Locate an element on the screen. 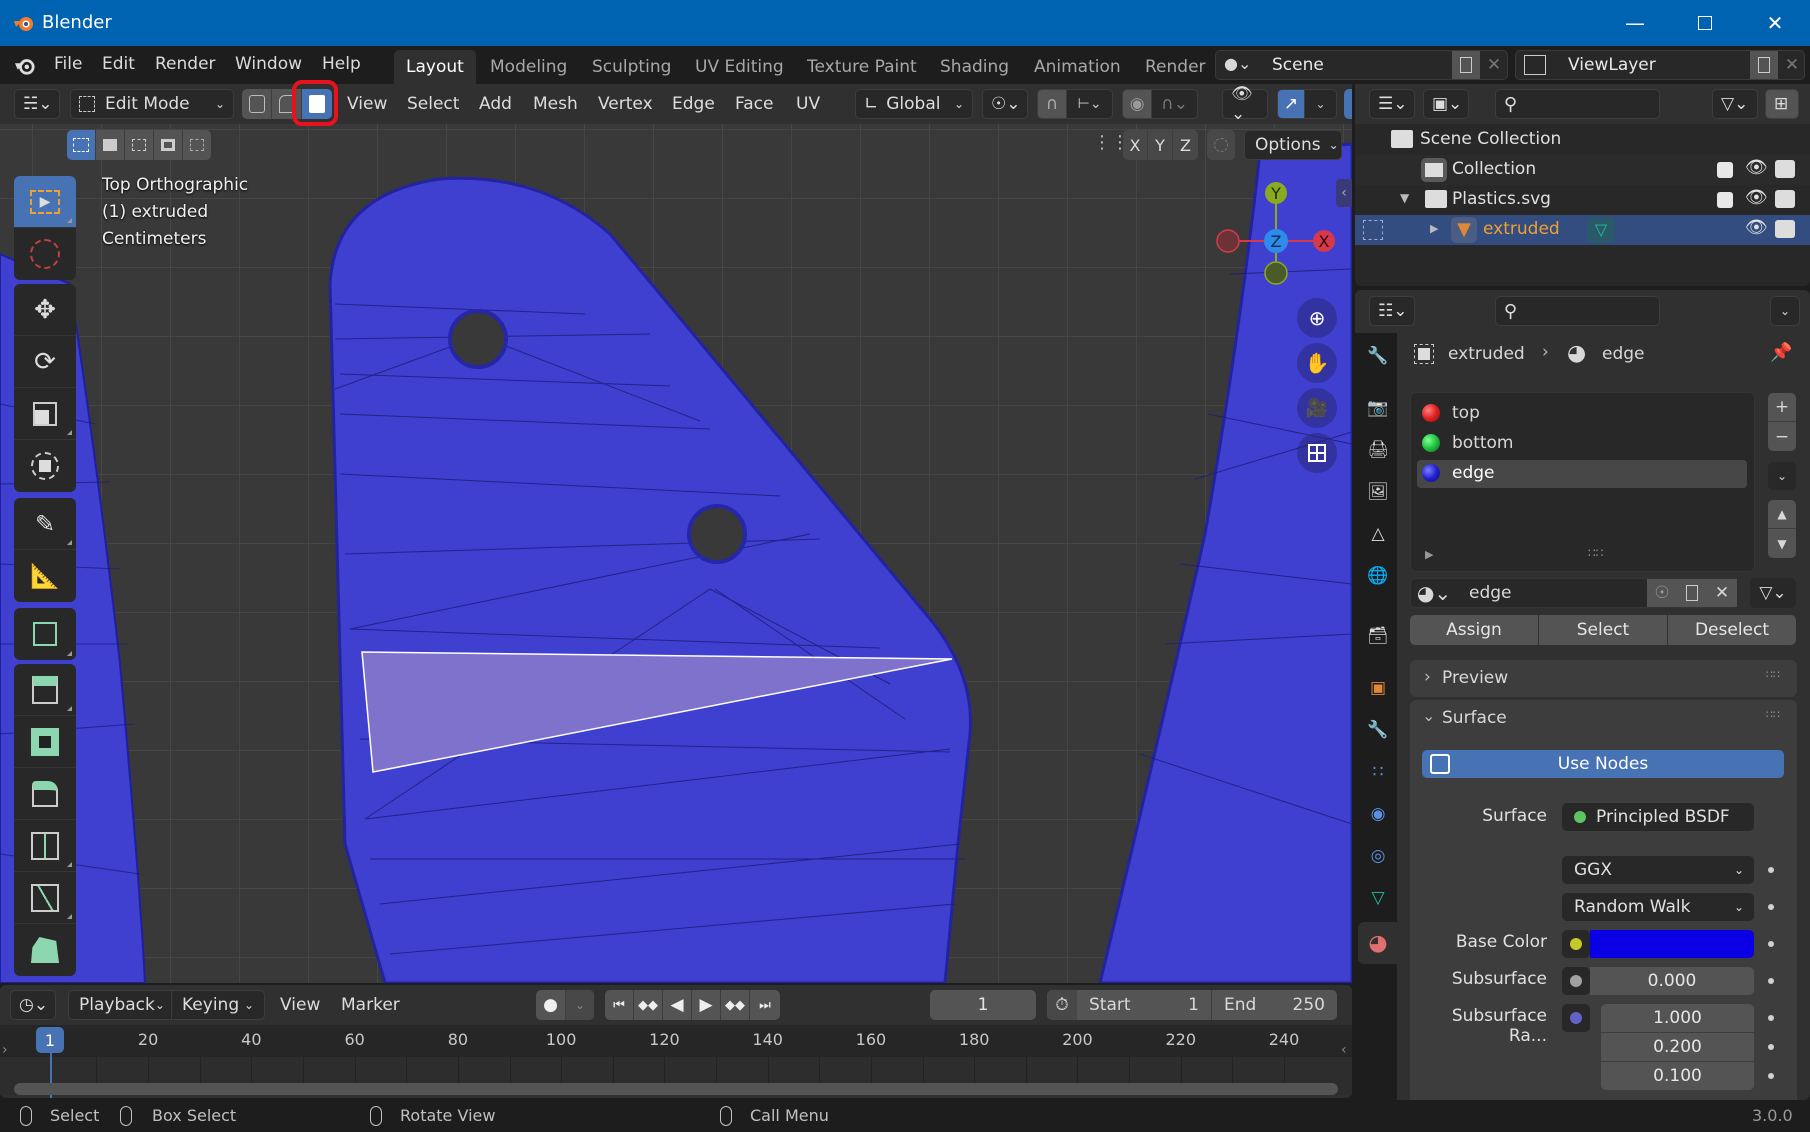 The width and height of the screenshot is (1810, 1132). menu-render: Render is located at coordinates (185, 64).